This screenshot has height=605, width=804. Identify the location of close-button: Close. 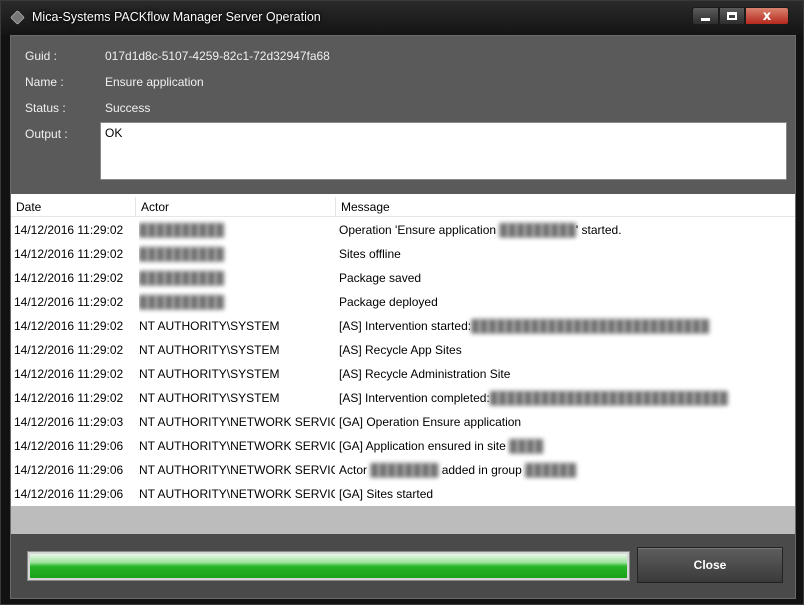
(710, 565).